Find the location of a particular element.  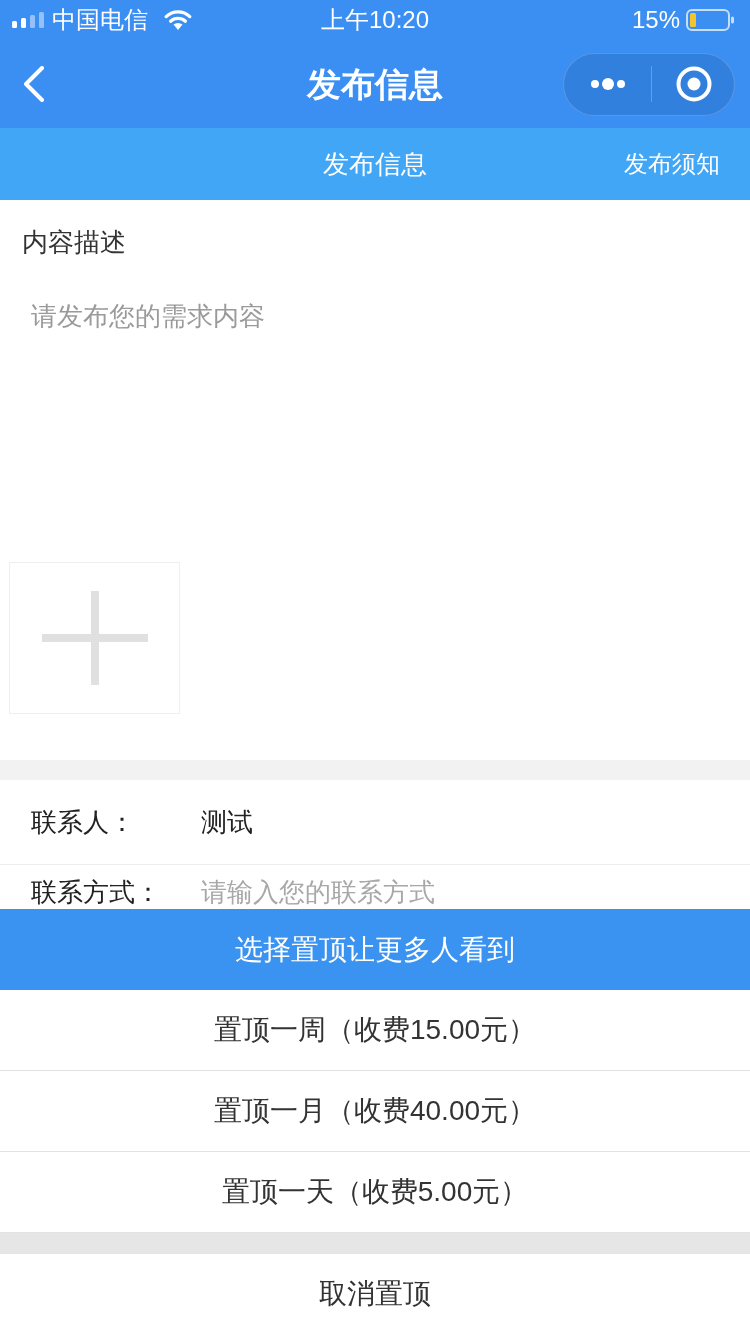

wifi-icon is located at coordinates (178, 20).